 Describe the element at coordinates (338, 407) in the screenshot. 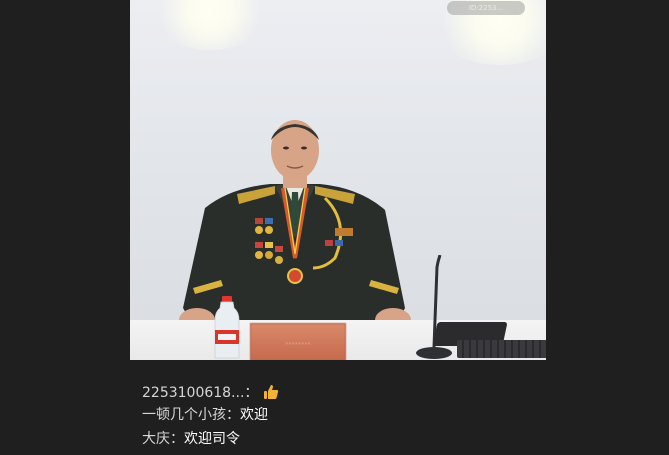

I see `chat-panel: 2253100618...： 一顿几个小孩：欢迎 大庆：欢迎司令` at that location.